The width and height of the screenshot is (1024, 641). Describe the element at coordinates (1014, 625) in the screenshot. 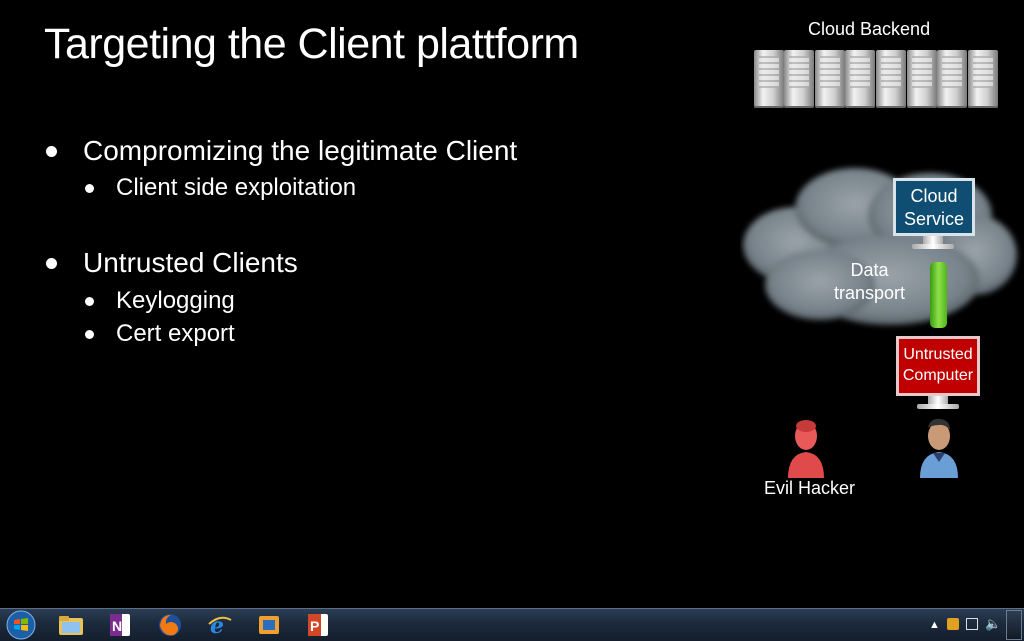

I see `show-desktop-button` at that location.